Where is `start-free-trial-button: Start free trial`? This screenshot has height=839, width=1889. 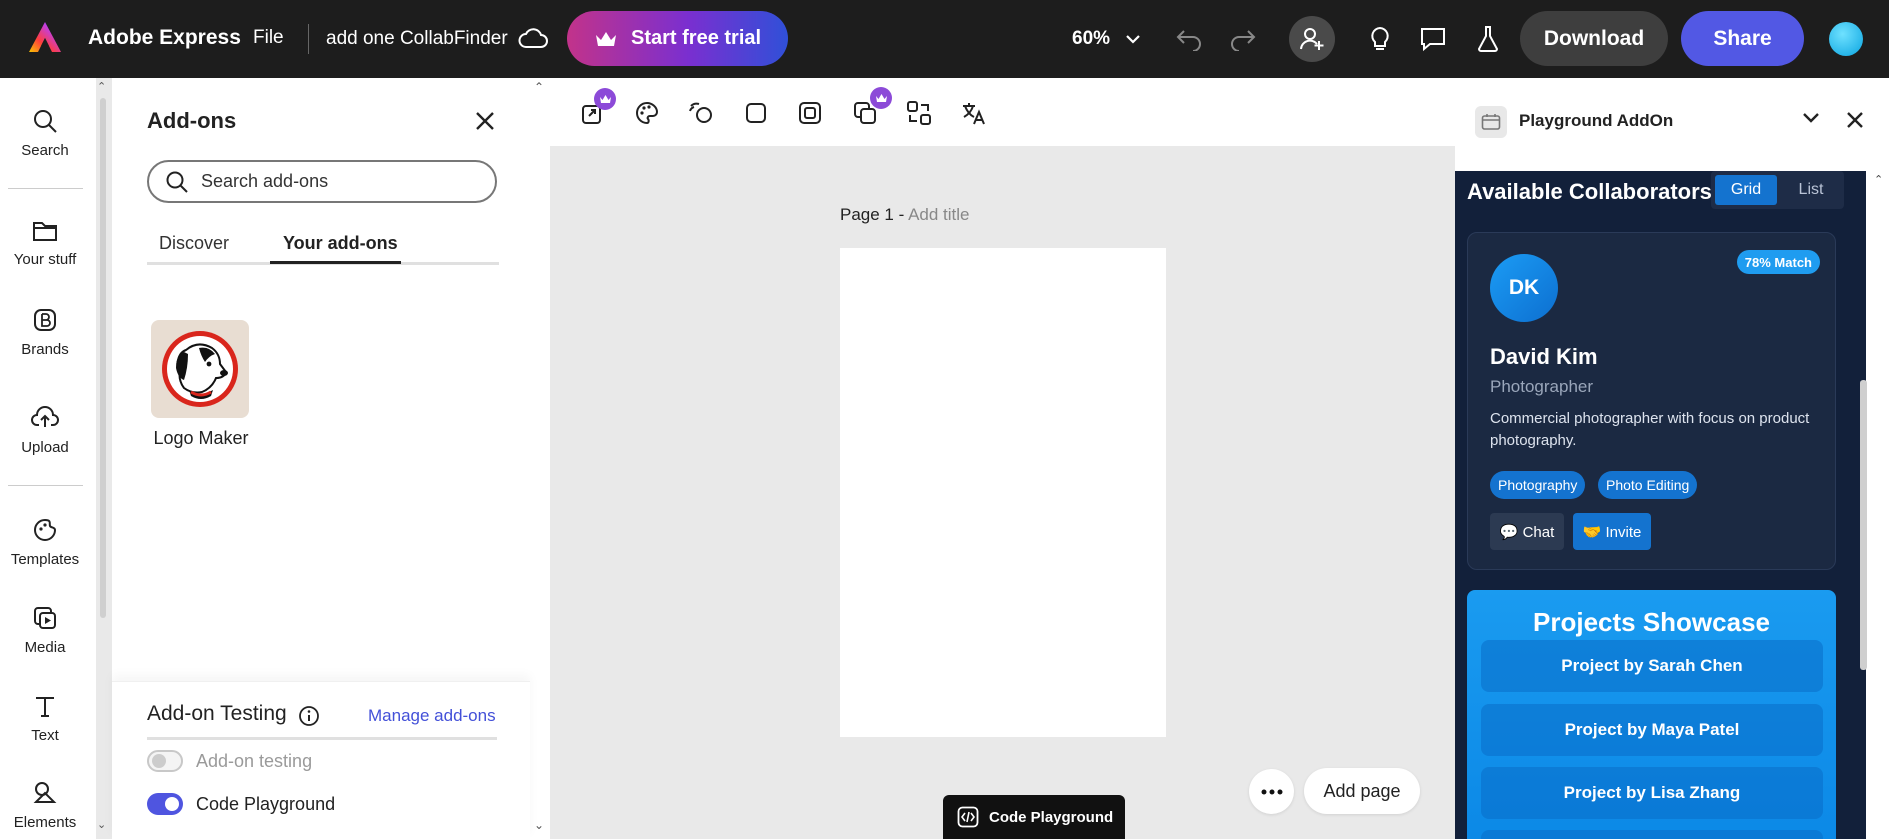 start-free-trial-button: Start free trial is located at coordinates (677, 38).